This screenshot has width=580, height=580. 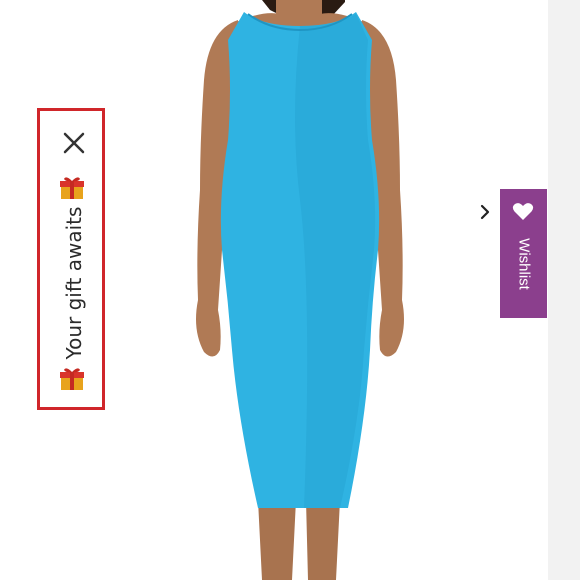 What do you see at coordinates (335, 261) in the screenshot?
I see `dress-shading` at bounding box center [335, 261].